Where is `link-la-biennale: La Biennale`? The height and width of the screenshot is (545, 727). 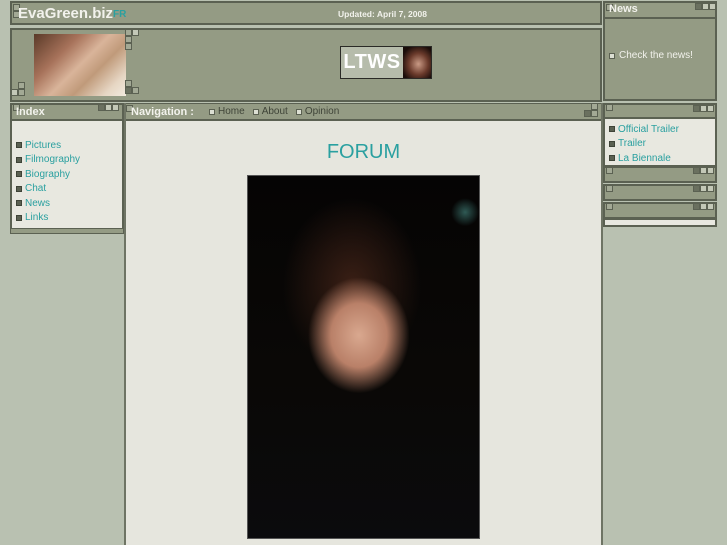
link-la-biennale: La Biennale is located at coordinates (644, 158).